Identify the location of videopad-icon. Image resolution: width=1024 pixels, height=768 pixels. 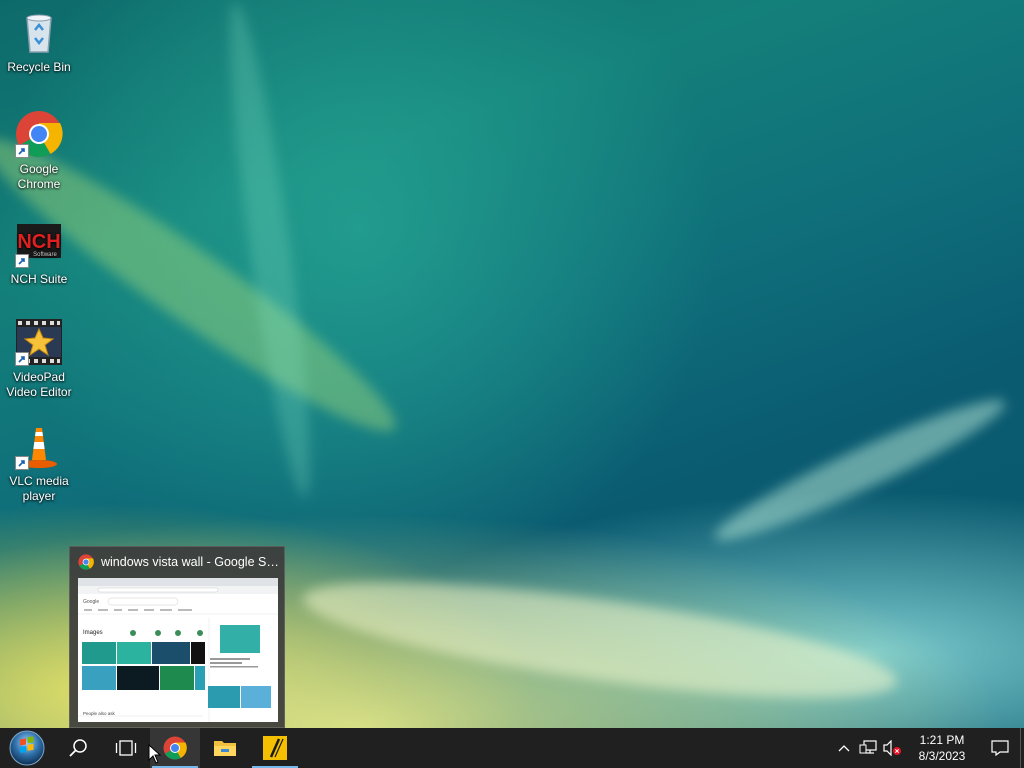
(39, 342).